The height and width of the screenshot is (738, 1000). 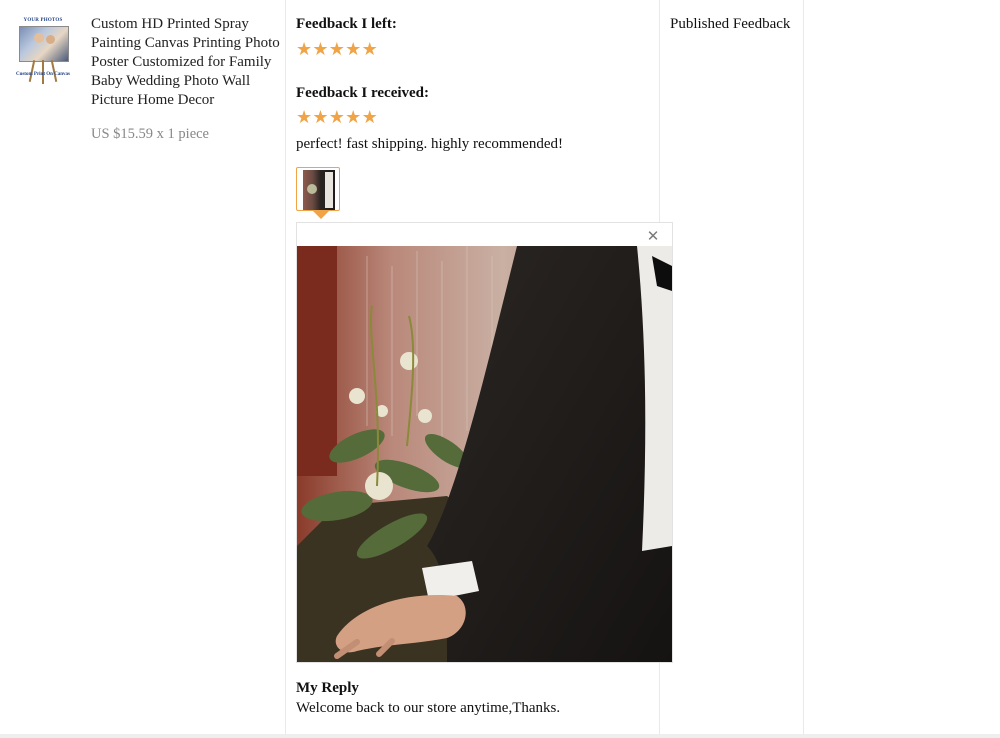 What do you see at coordinates (43, 20) in the screenshot?
I see `thumbnail-top-caption: YOUR PHOTOS` at bounding box center [43, 20].